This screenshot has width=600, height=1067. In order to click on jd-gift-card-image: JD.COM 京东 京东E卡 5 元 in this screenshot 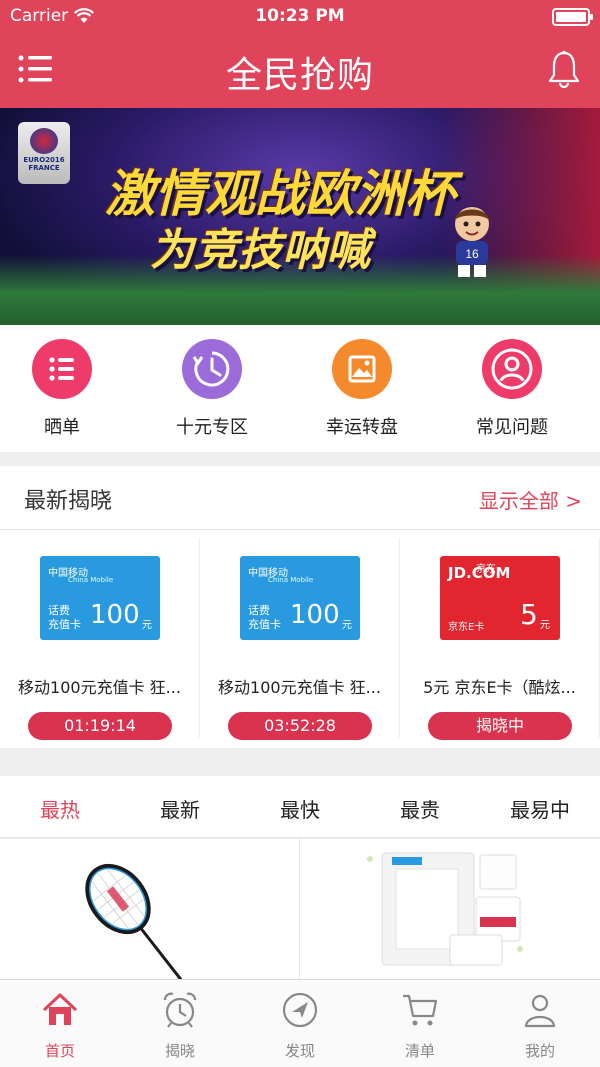, I will do `click(500, 598)`.